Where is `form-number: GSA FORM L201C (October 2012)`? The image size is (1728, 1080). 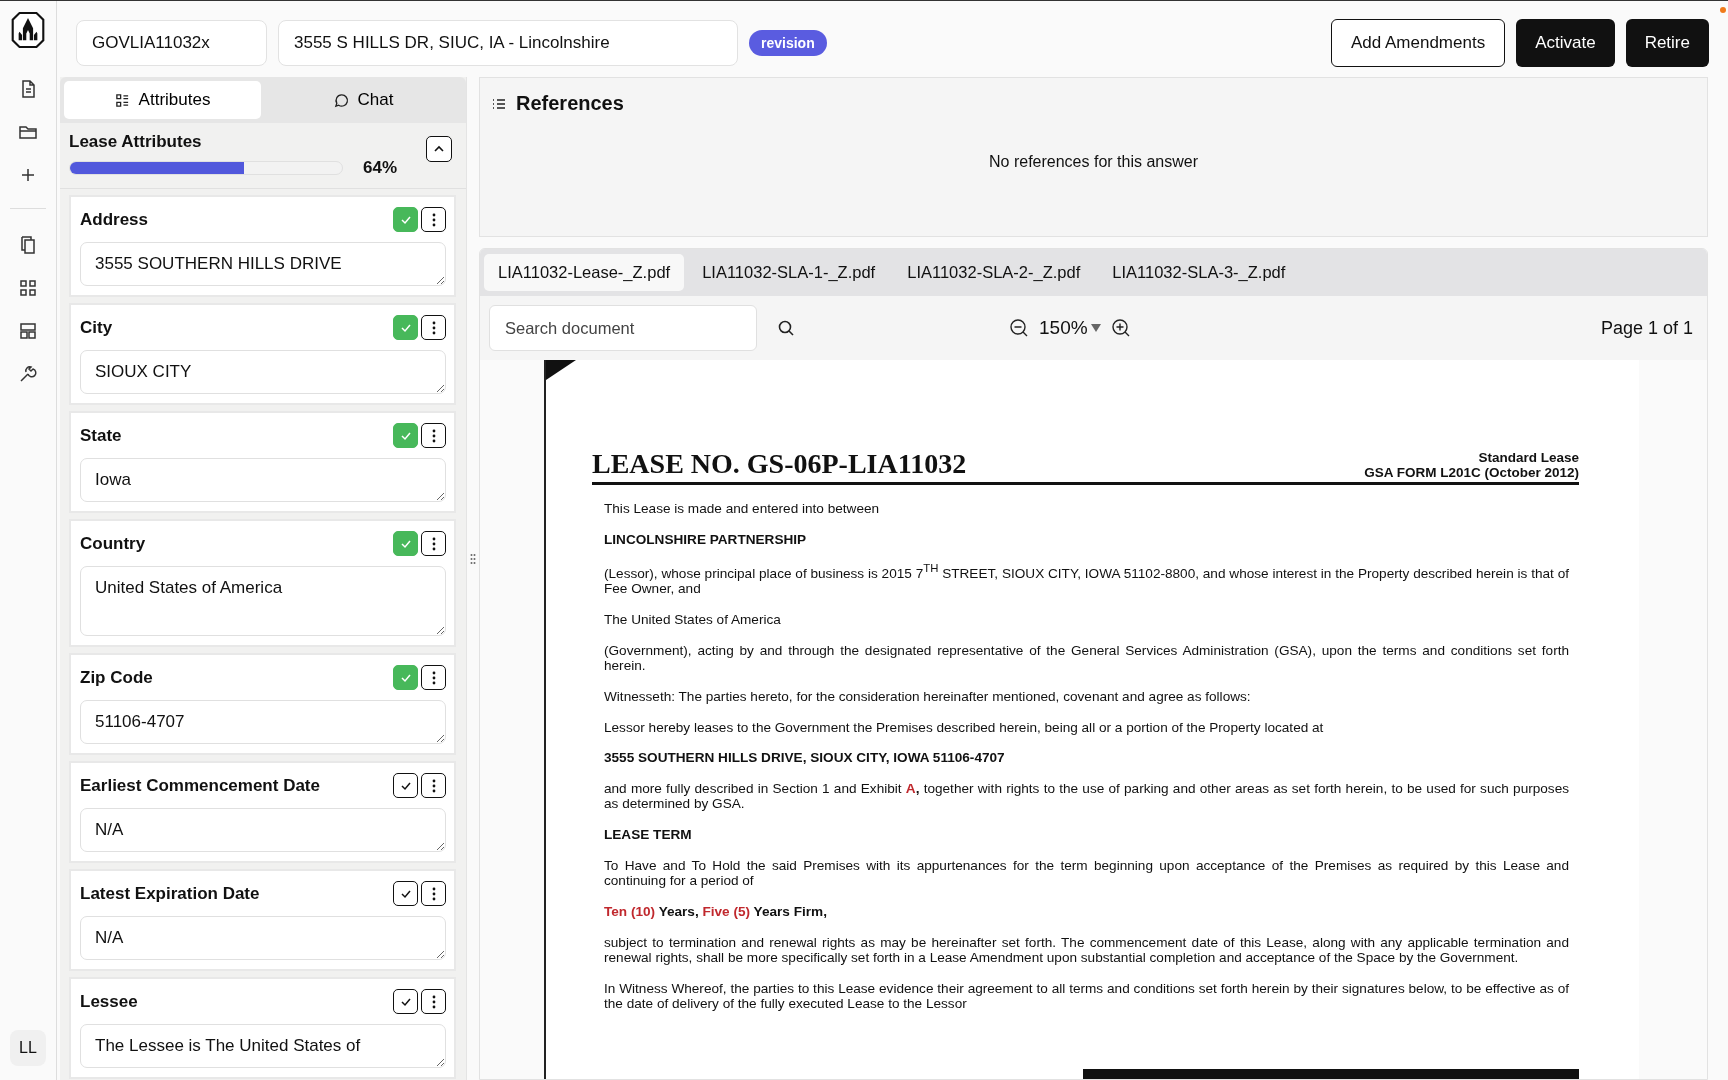 form-number: GSA FORM L201C (October 2012) is located at coordinates (1471, 472).